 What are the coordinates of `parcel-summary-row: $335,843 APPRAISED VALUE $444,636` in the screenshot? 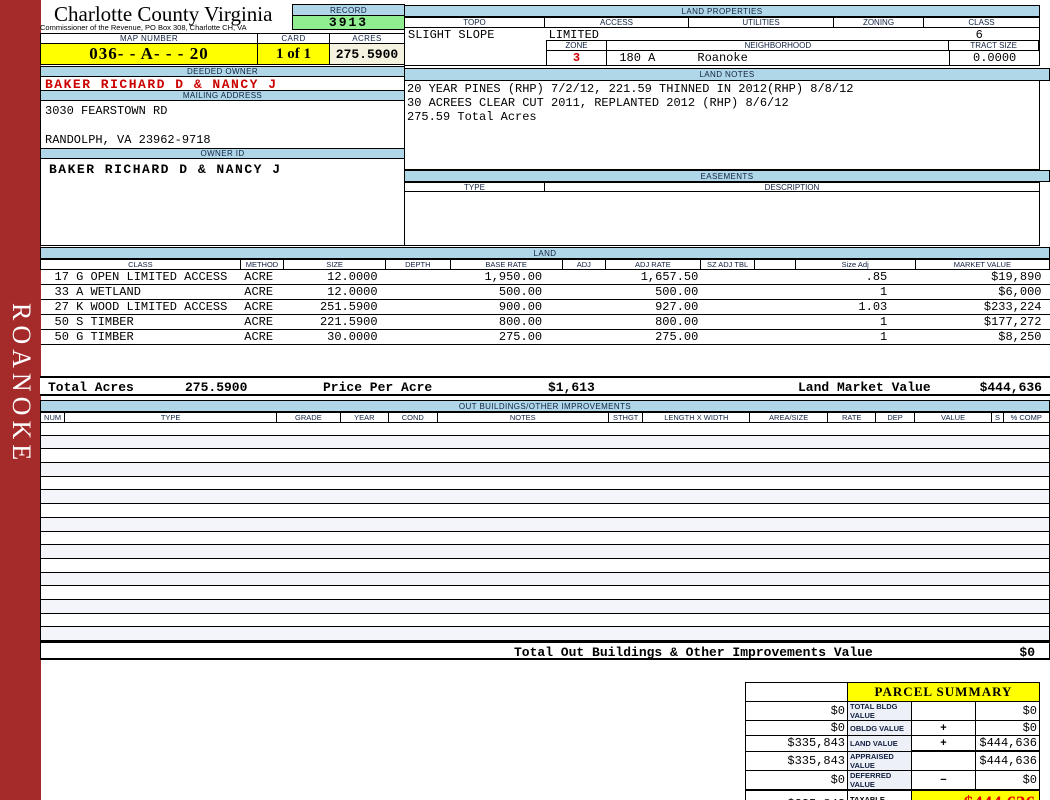 It's located at (892, 760).